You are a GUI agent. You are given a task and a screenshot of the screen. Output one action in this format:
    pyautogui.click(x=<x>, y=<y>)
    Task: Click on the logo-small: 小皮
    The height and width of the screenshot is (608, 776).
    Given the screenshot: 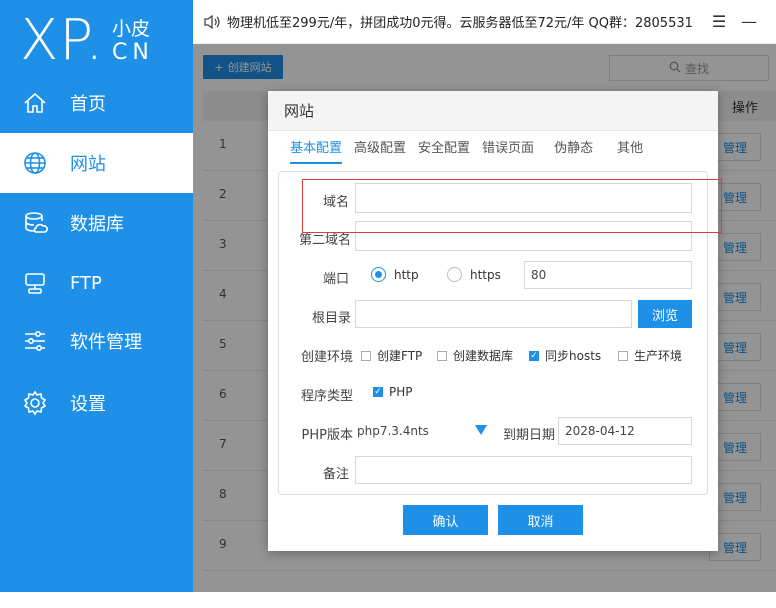 What is the action you would take?
    pyautogui.click(x=131, y=29)
    